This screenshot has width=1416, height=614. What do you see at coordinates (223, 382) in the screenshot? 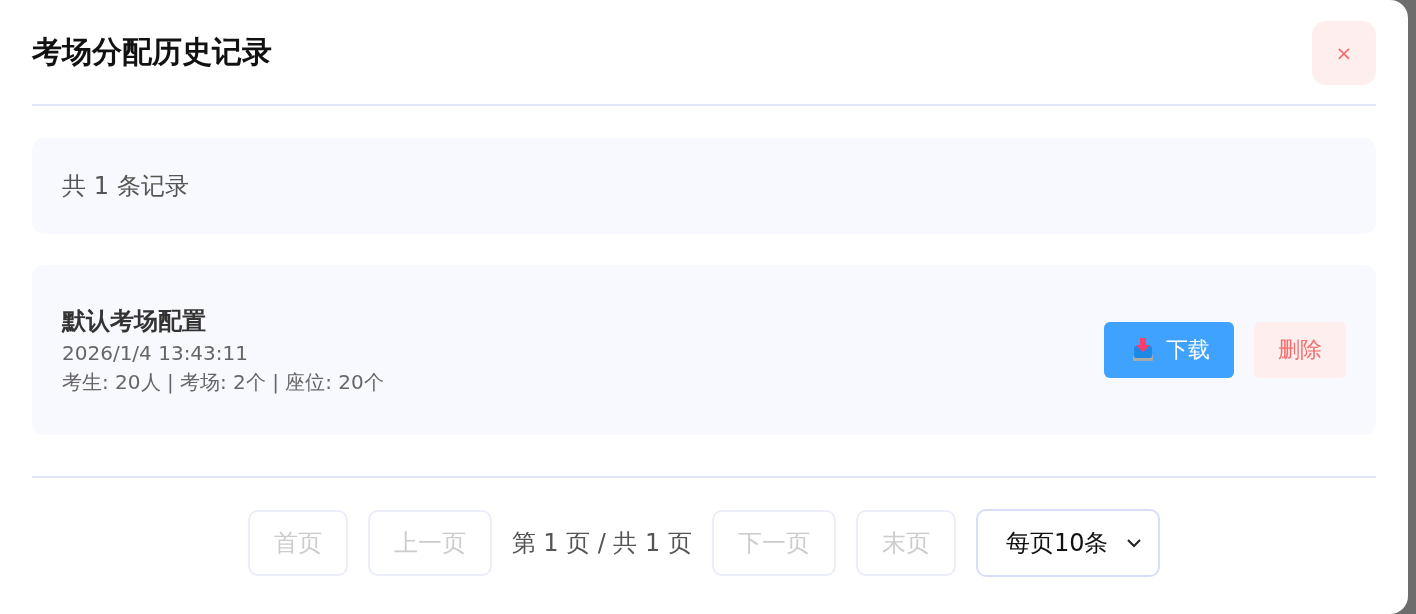
I see `record-stats: 考生: 20人 | 考场: 2个 | 座位: 20个` at bounding box center [223, 382].